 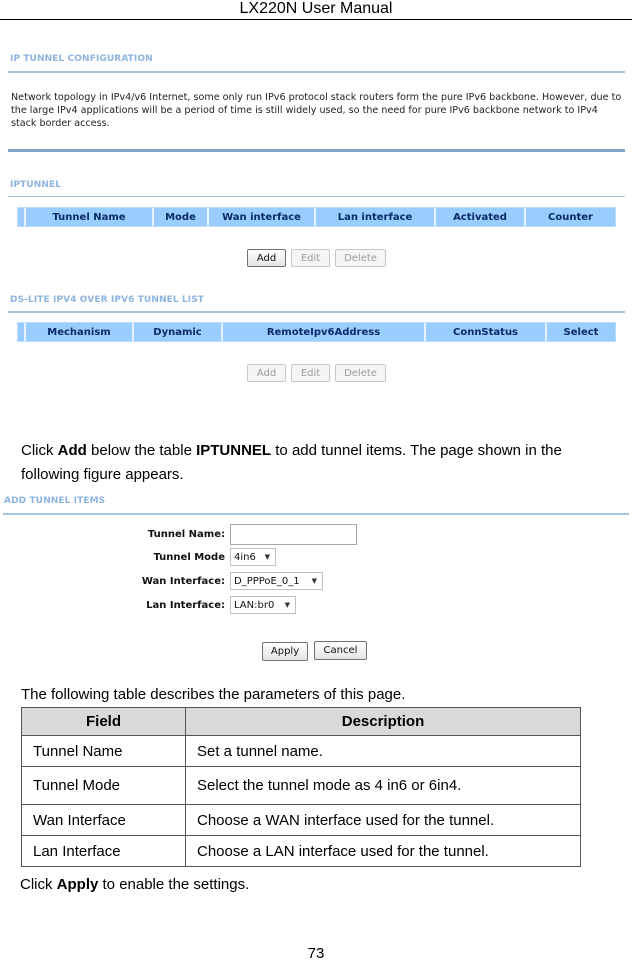 What do you see at coordinates (103, 820) in the screenshot?
I see `field-cell: Wan Interface` at bounding box center [103, 820].